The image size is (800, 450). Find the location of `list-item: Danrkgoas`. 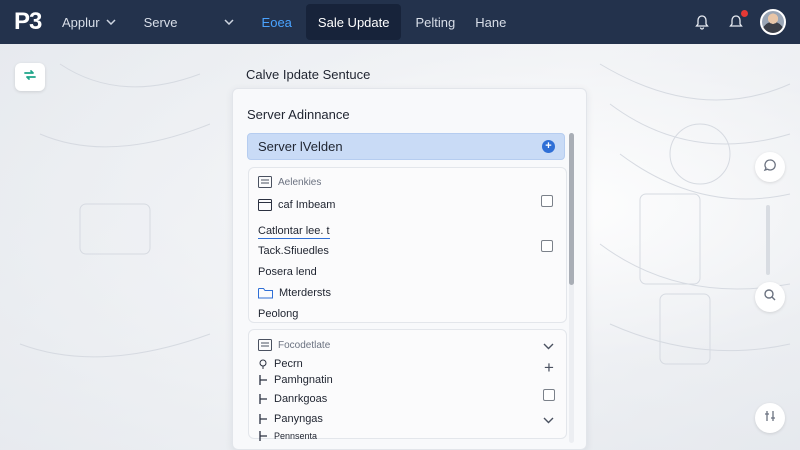

list-item: Danrkgoas is located at coordinates (292, 399).